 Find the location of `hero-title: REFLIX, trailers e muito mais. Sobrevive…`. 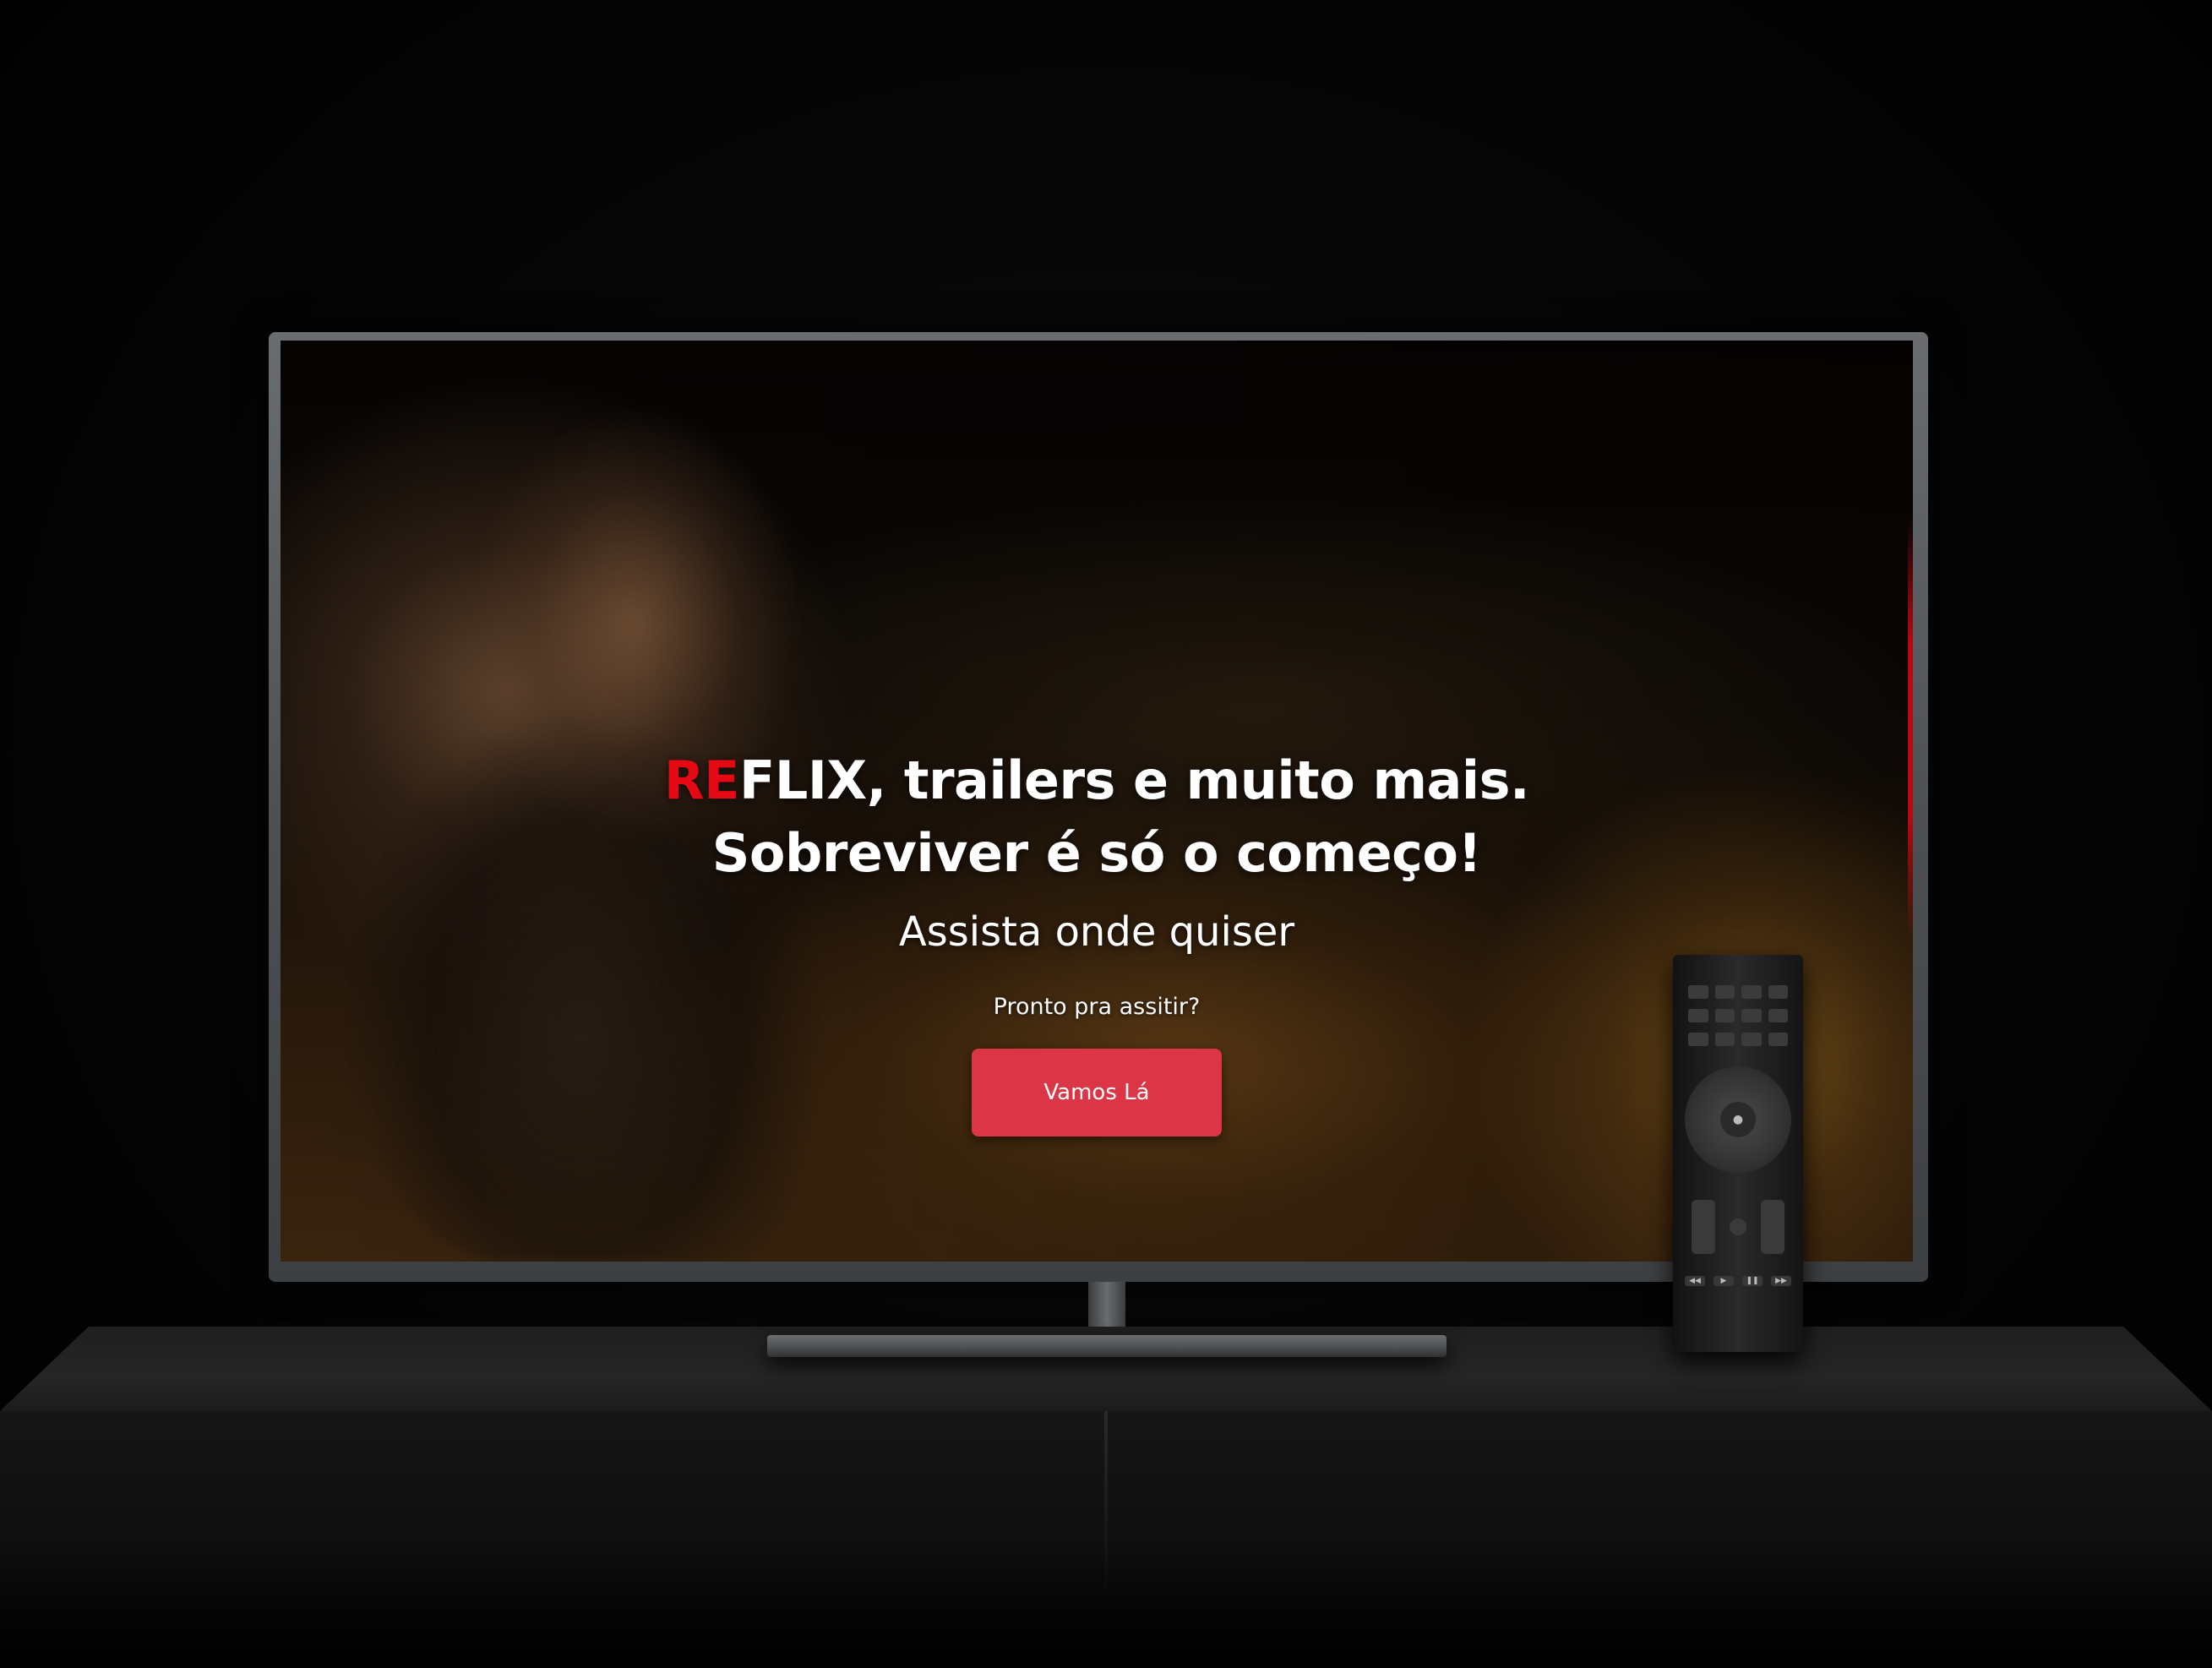

hero-title: REFLIX, trailers e muito mais. Sobrevive… is located at coordinates (1097, 817).